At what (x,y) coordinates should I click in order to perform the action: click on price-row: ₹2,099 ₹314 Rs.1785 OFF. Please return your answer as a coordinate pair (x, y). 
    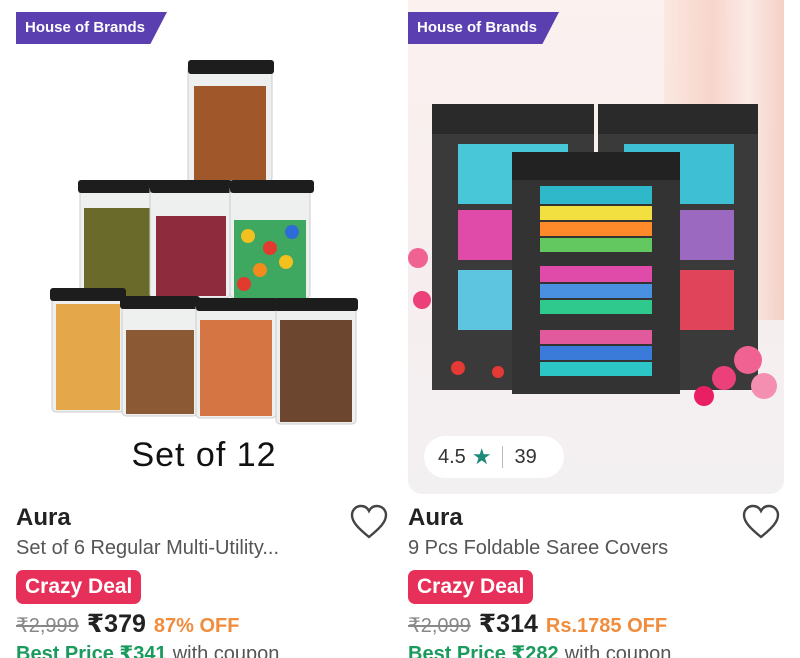
    Looking at the image, I should click on (537, 624).